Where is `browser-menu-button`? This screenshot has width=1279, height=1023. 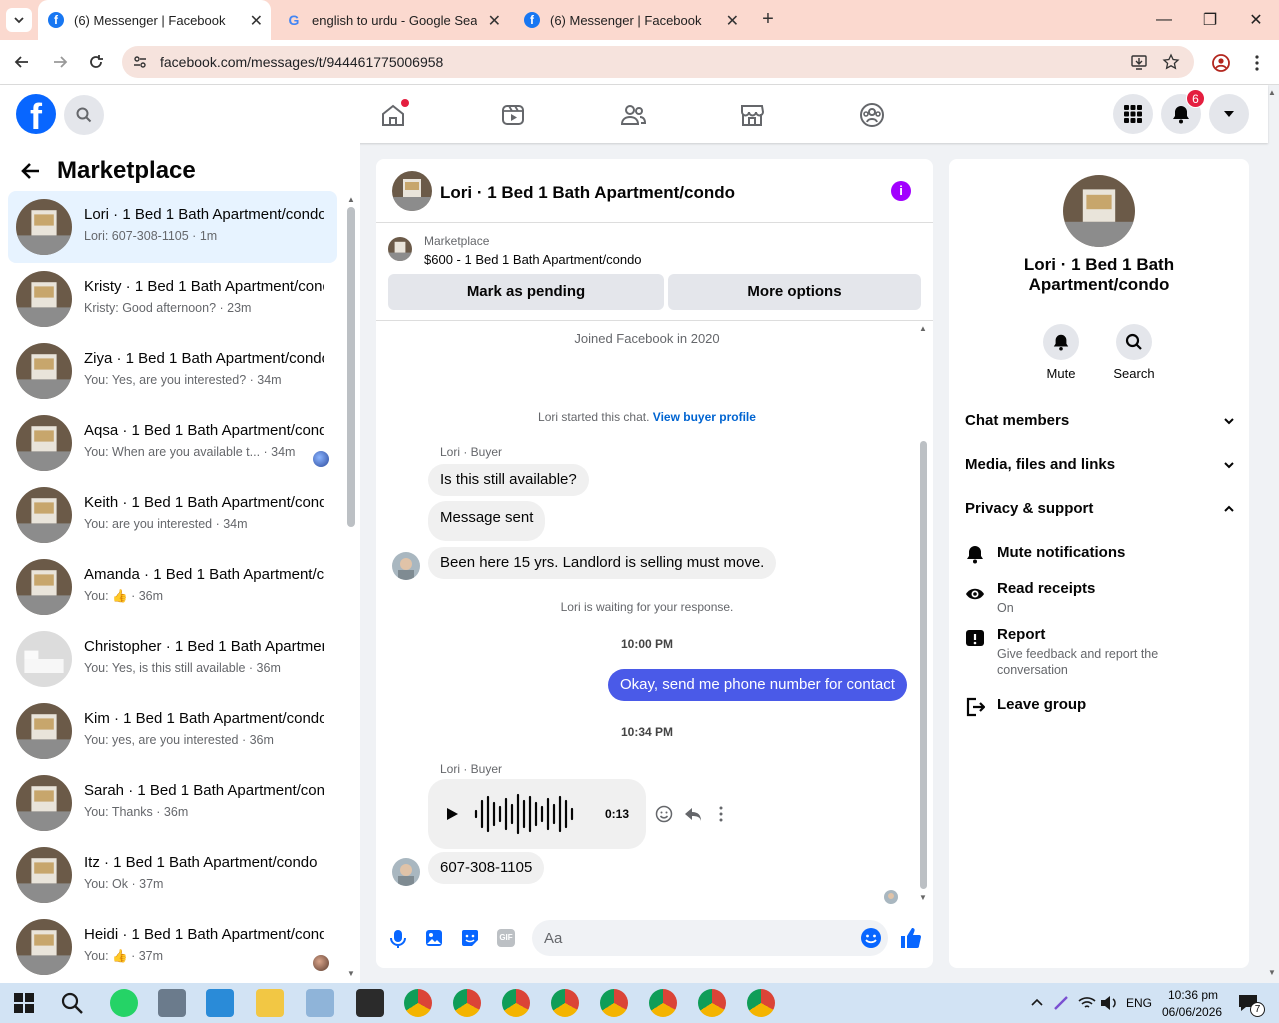
browser-menu-button is located at coordinates (1257, 63).